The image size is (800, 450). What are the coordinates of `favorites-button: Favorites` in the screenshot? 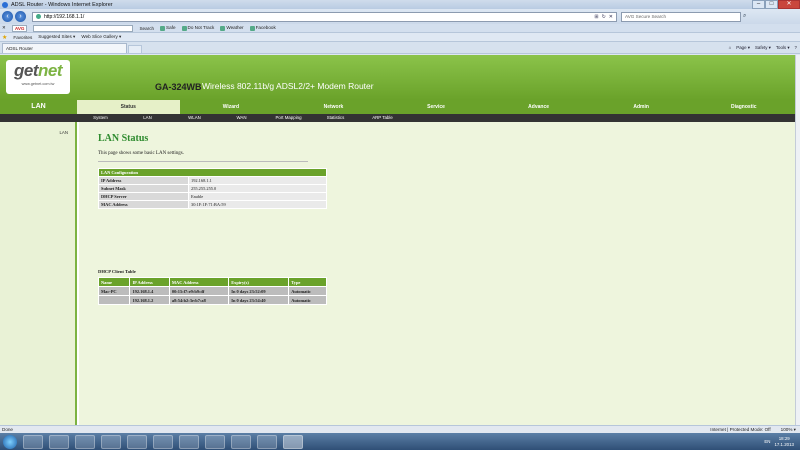 It's located at (22, 37).